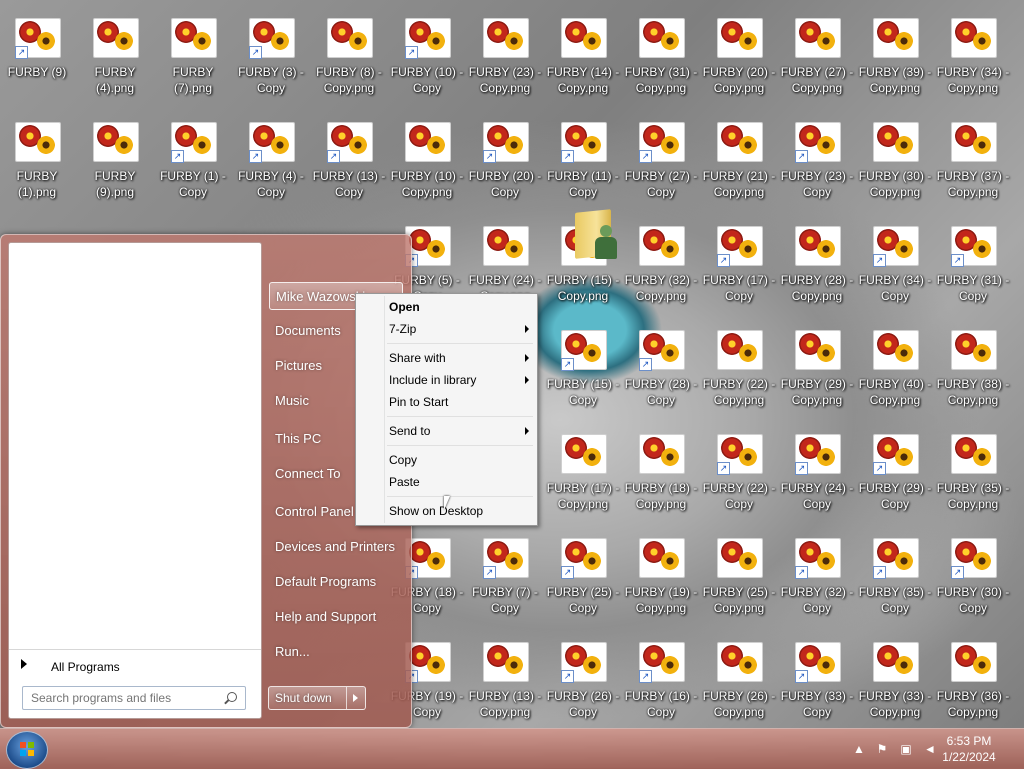  What do you see at coordinates (817, 685) in the screenshot?
I see `desktop-icon: ↗ FURBY (33) - Copy` at bounding box center [817, 685].